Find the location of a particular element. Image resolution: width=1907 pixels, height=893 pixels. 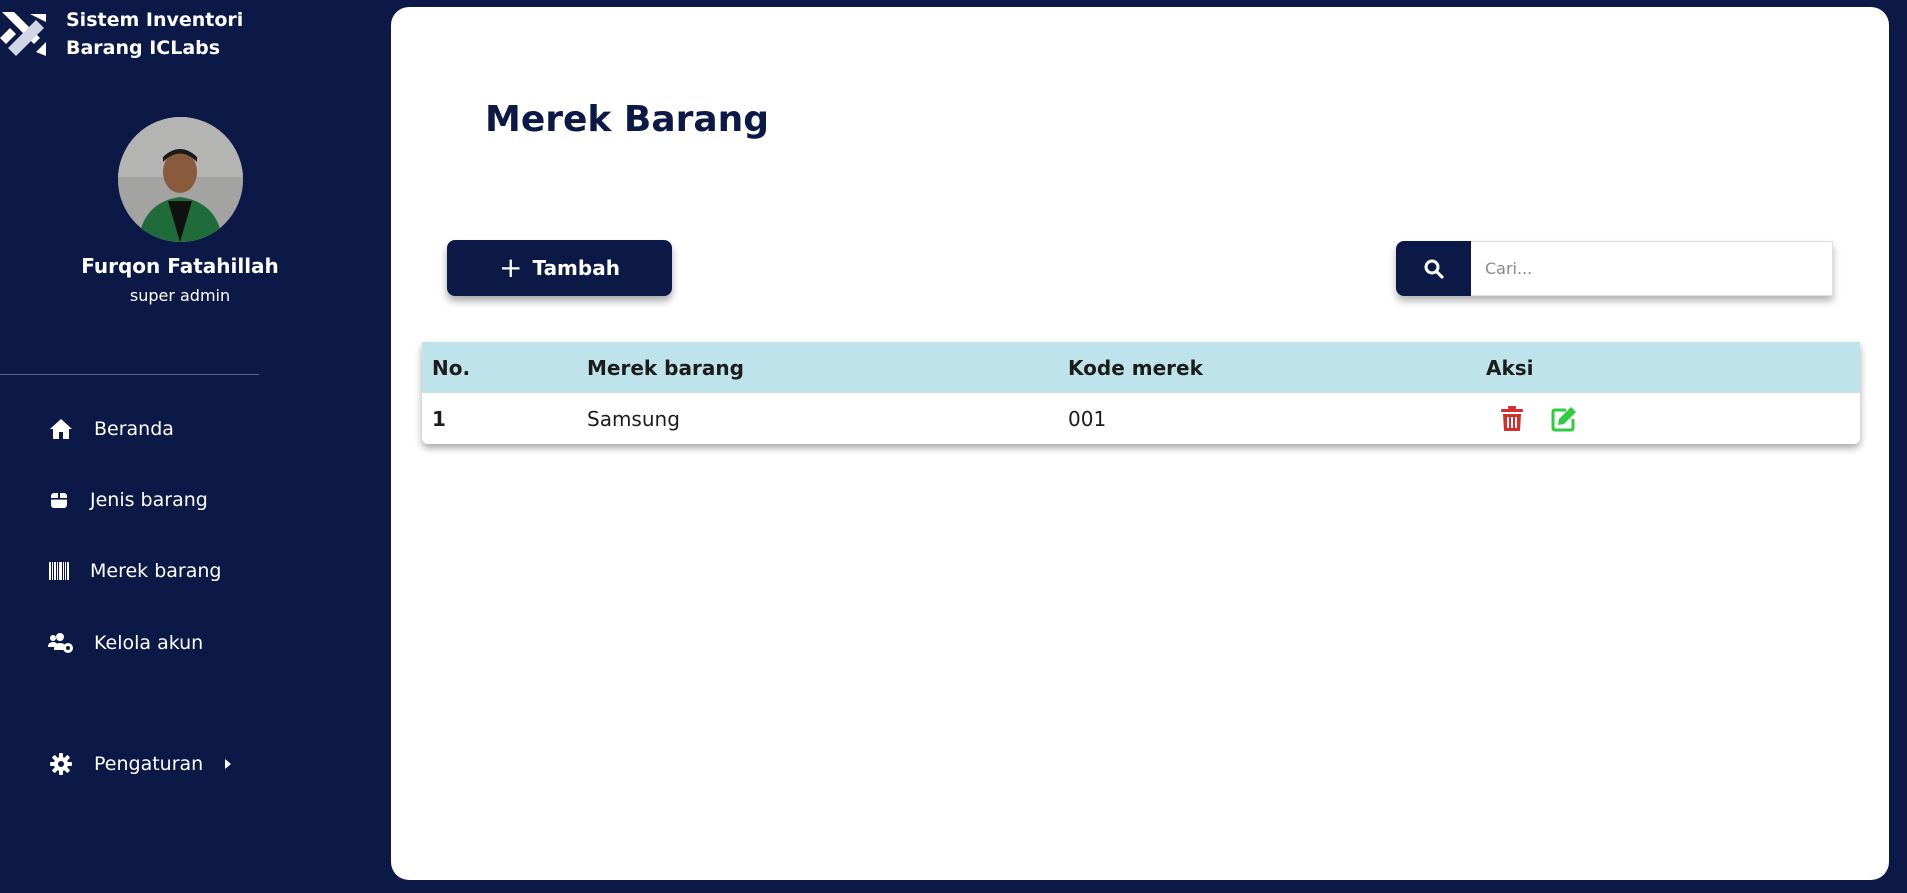

user-name: Furqon Fatahillah is located at coordinates (180, 266).